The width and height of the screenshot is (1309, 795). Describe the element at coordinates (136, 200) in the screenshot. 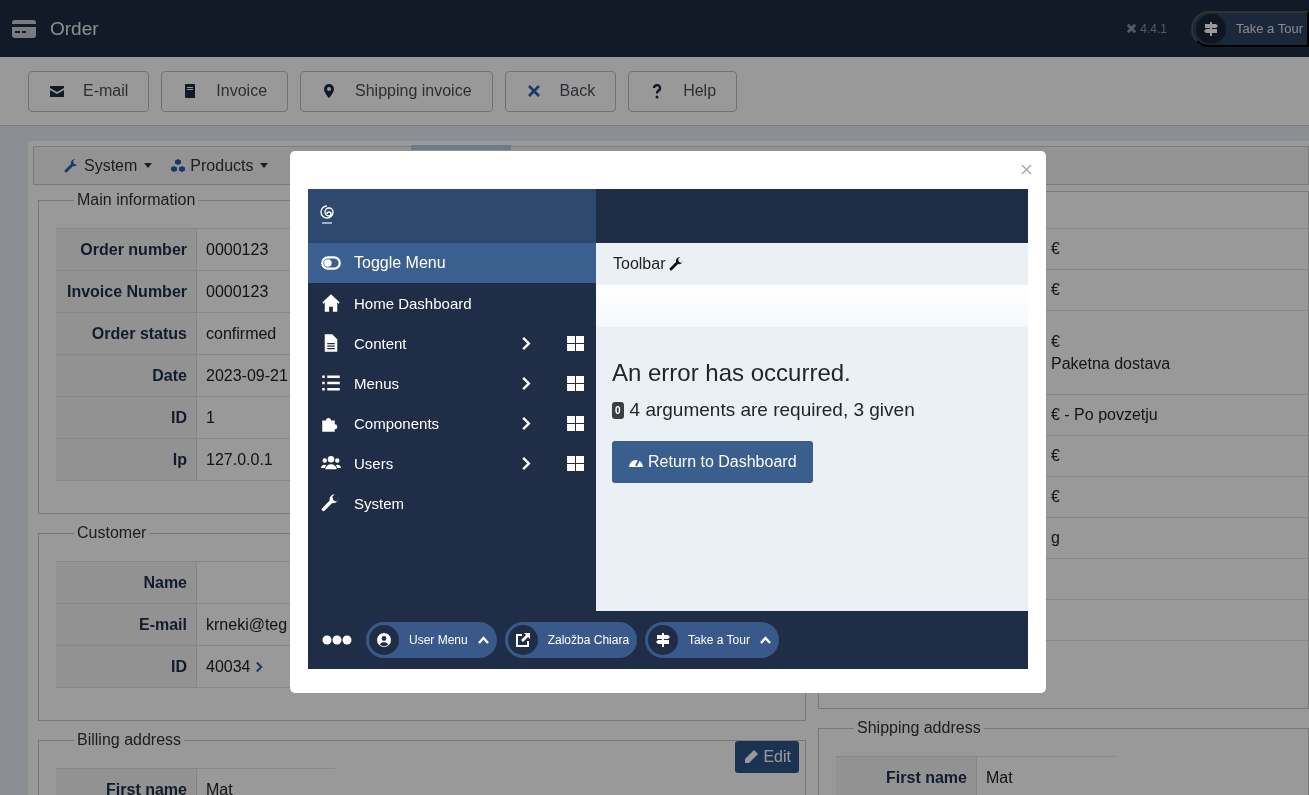

I see `panel-legend: Main information` at that location.